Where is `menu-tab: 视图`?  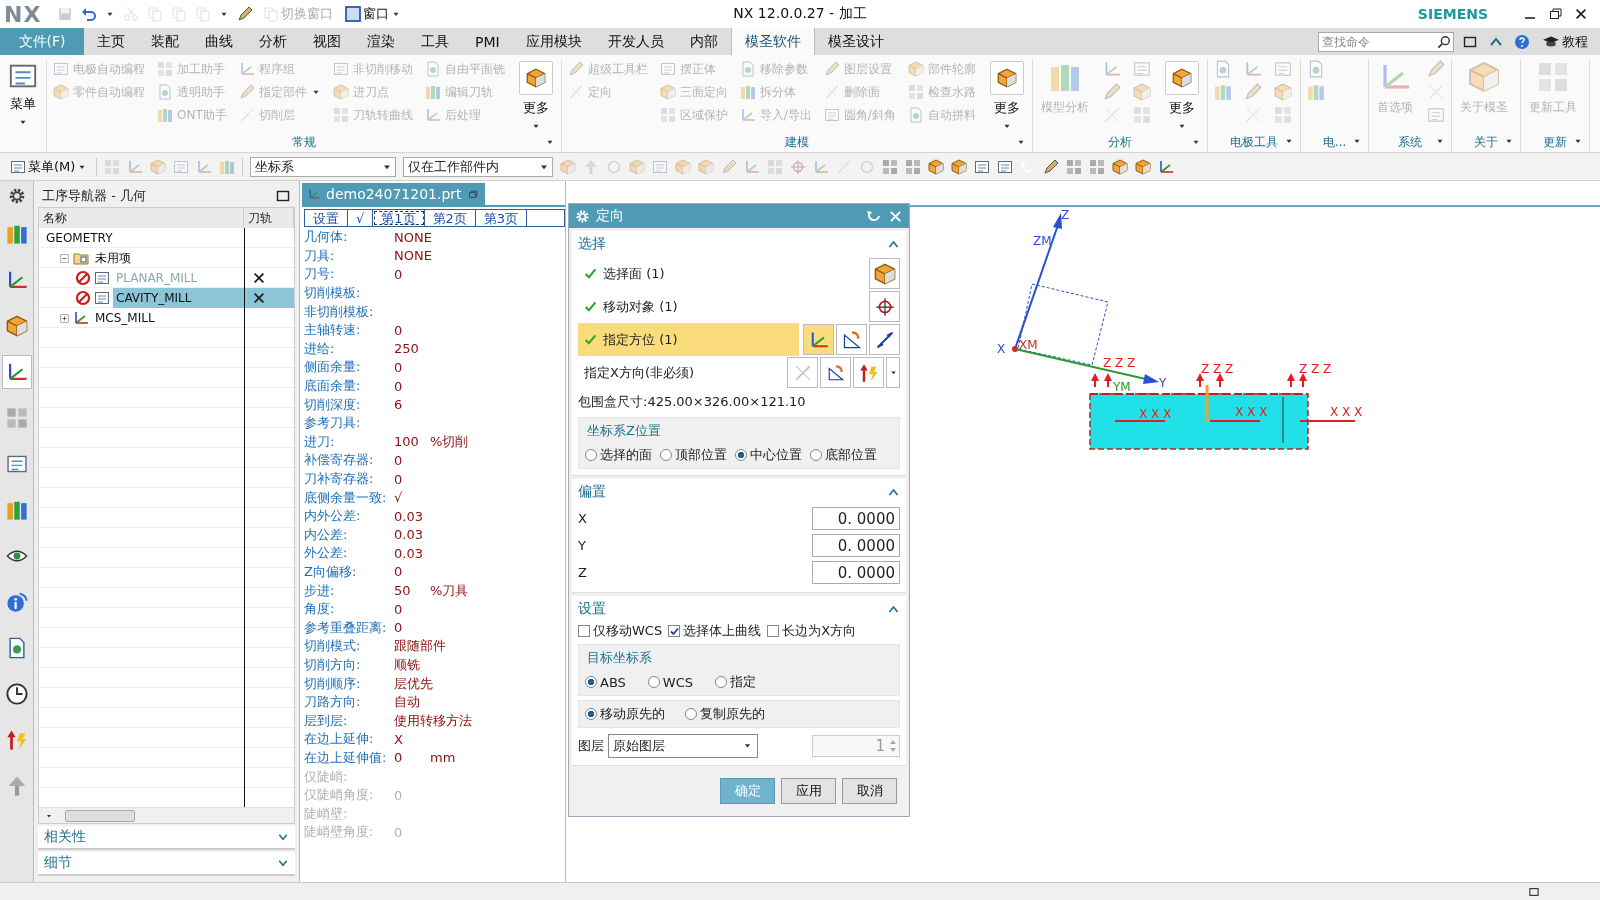
menu-tab: 视图 is located at coordinates (327, 41).